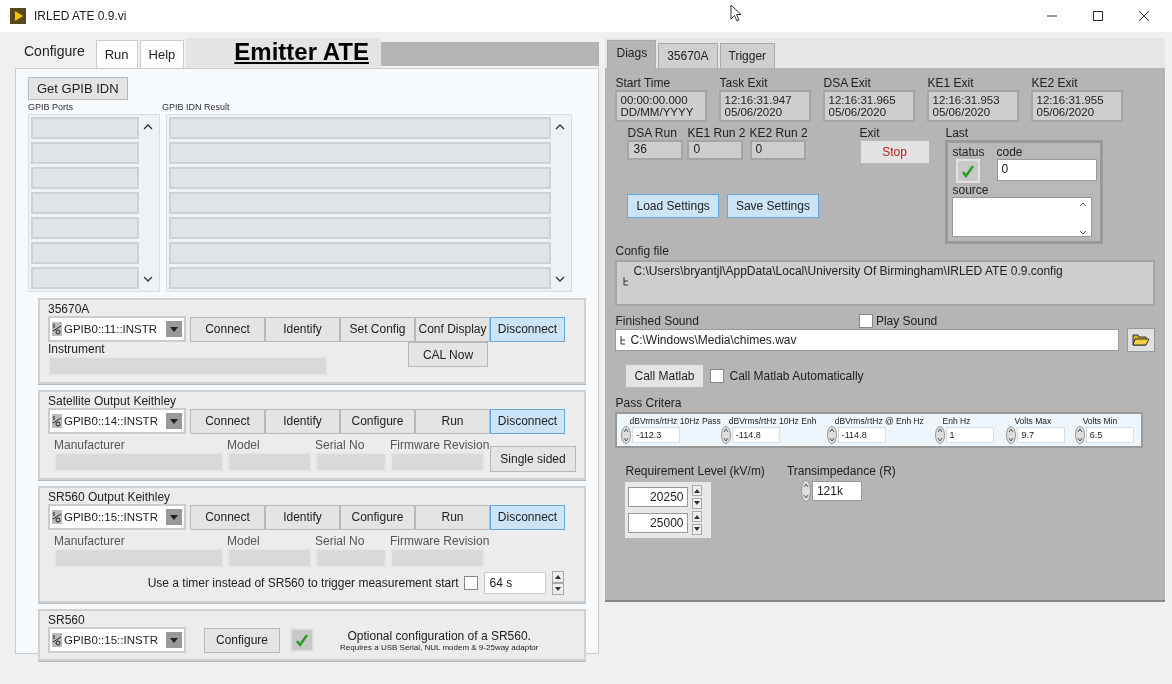 The width and height of the screenshot is (1172, 684). I want to click on heading: Emitter ATE, so click(283, 53).